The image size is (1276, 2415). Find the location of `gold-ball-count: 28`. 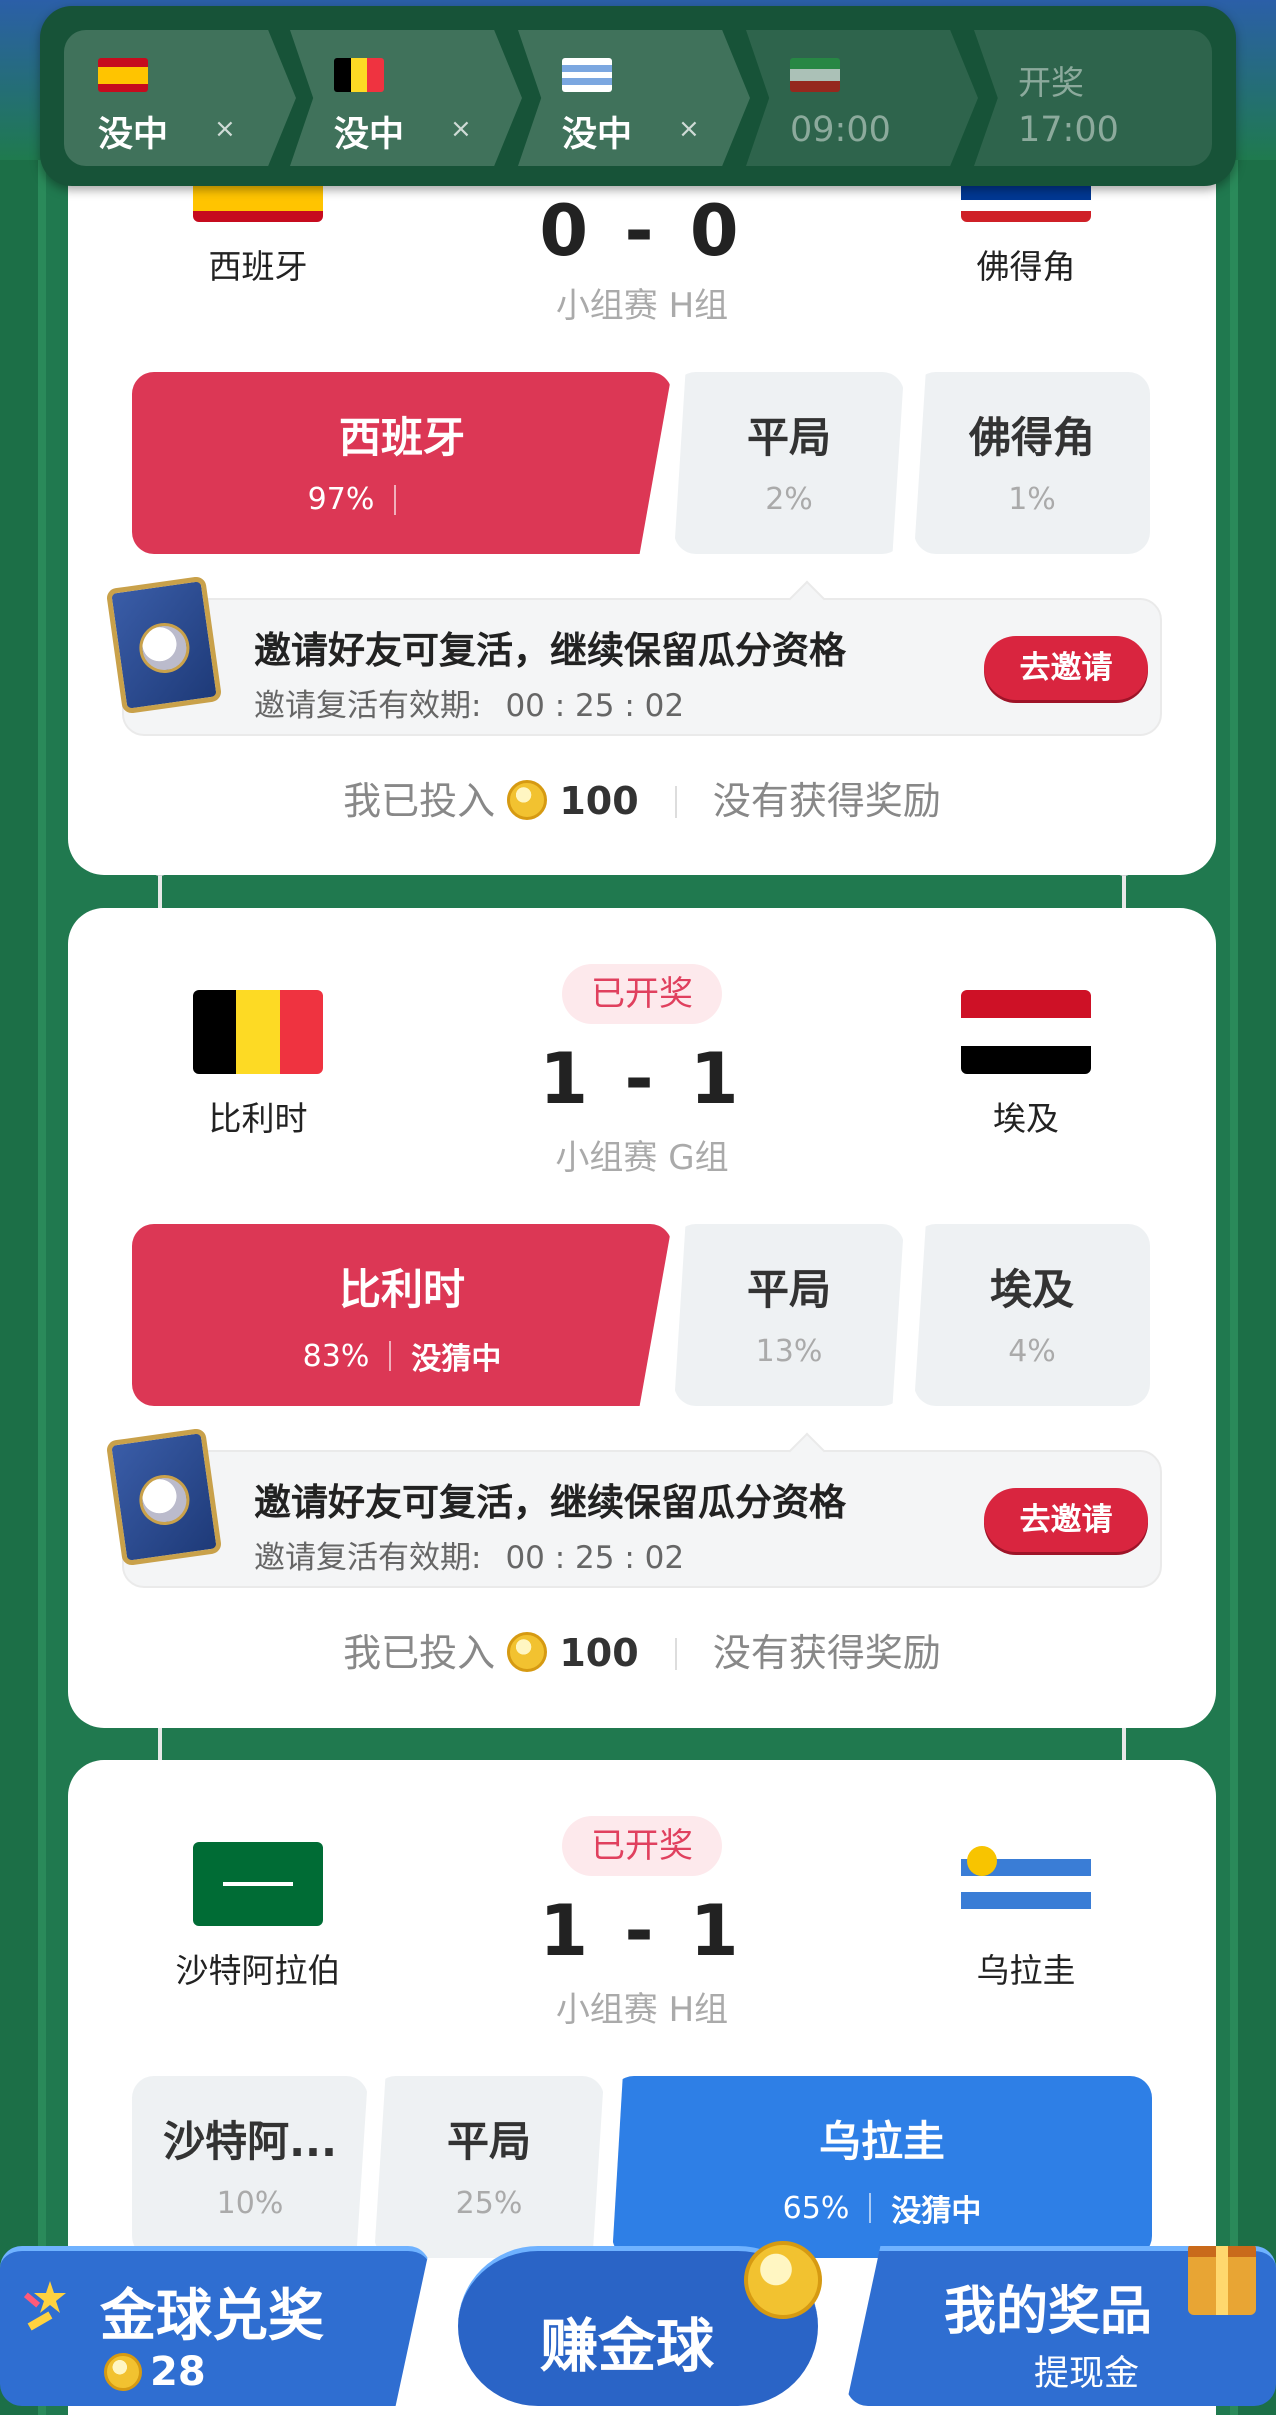

gold-ball-count: 28 is located at coordinates (155, 2372).